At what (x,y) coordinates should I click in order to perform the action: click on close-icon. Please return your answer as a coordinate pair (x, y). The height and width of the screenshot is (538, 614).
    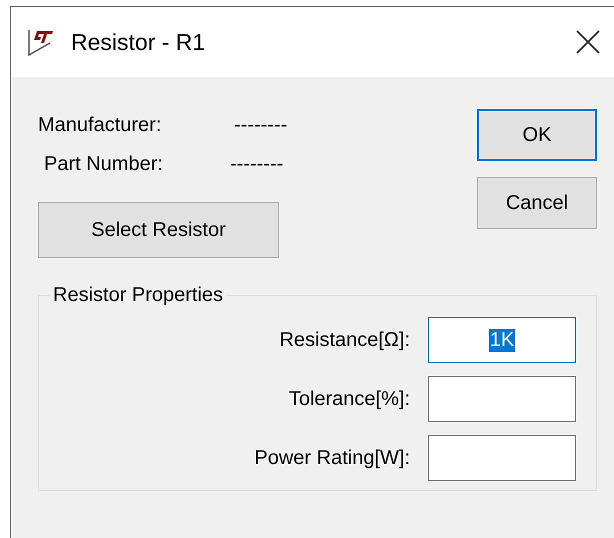
    Looking at the image, I should click on (588, 42).